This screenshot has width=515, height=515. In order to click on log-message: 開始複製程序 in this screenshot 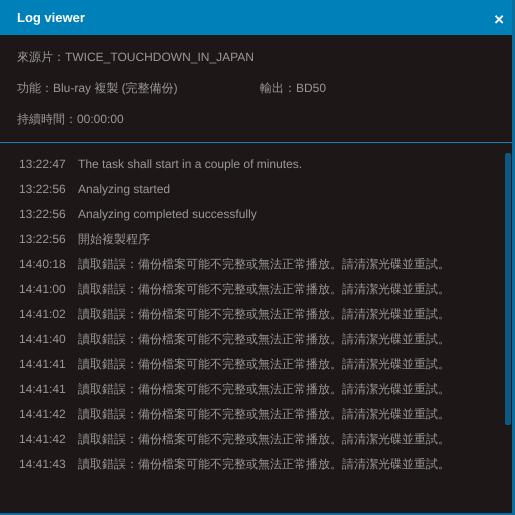, I will do `click(114, 239)`.